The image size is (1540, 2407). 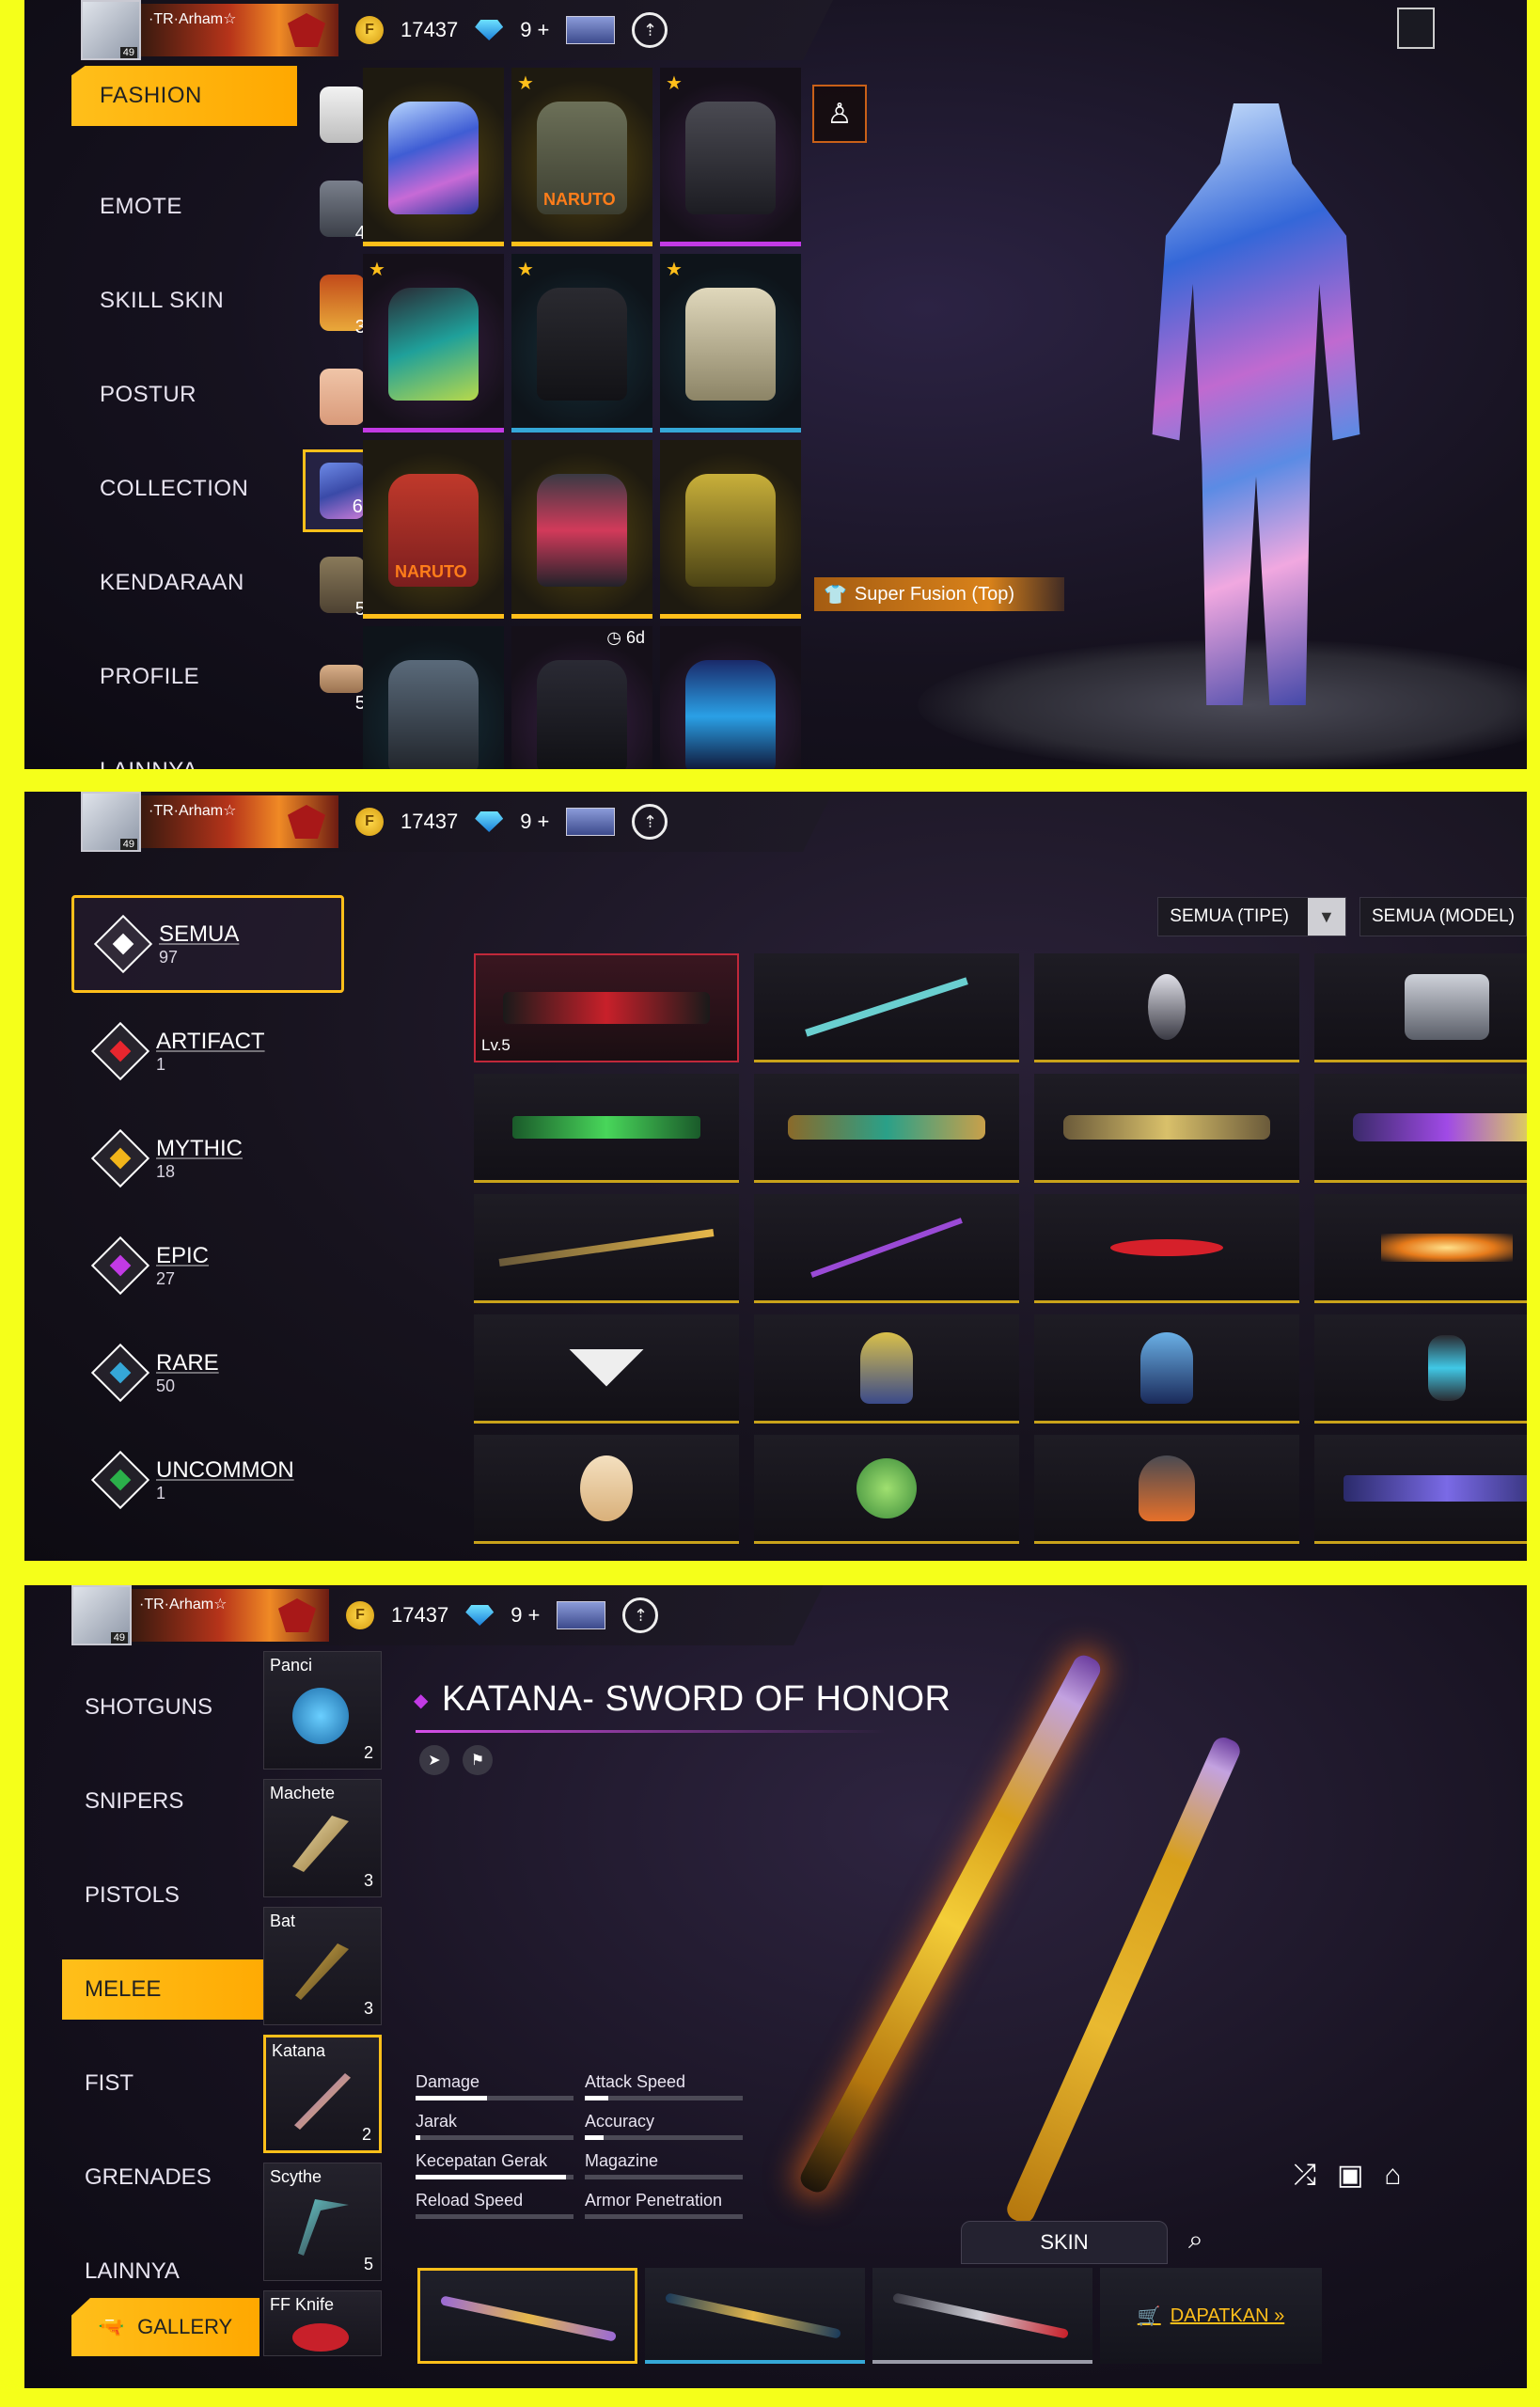 I want to click on katana-sheath-preview, so click(x=1123, y=1980).